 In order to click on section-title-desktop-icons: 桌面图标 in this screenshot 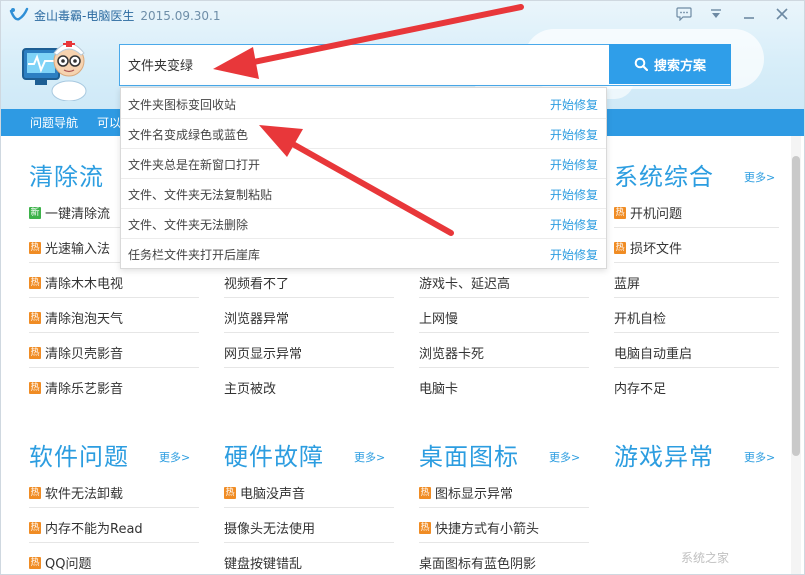, I will do `click(469, 457)`.